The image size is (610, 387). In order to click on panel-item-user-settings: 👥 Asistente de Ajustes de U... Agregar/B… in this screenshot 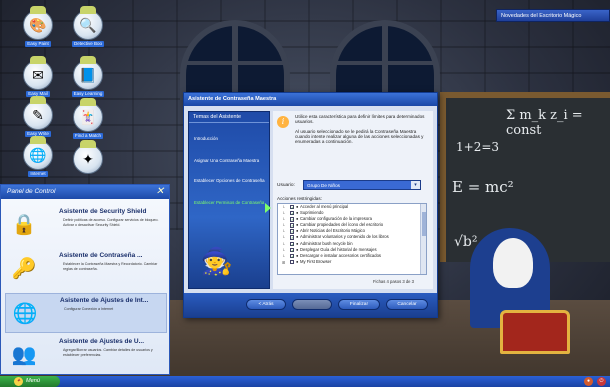, I will do `click(86, 355)`.